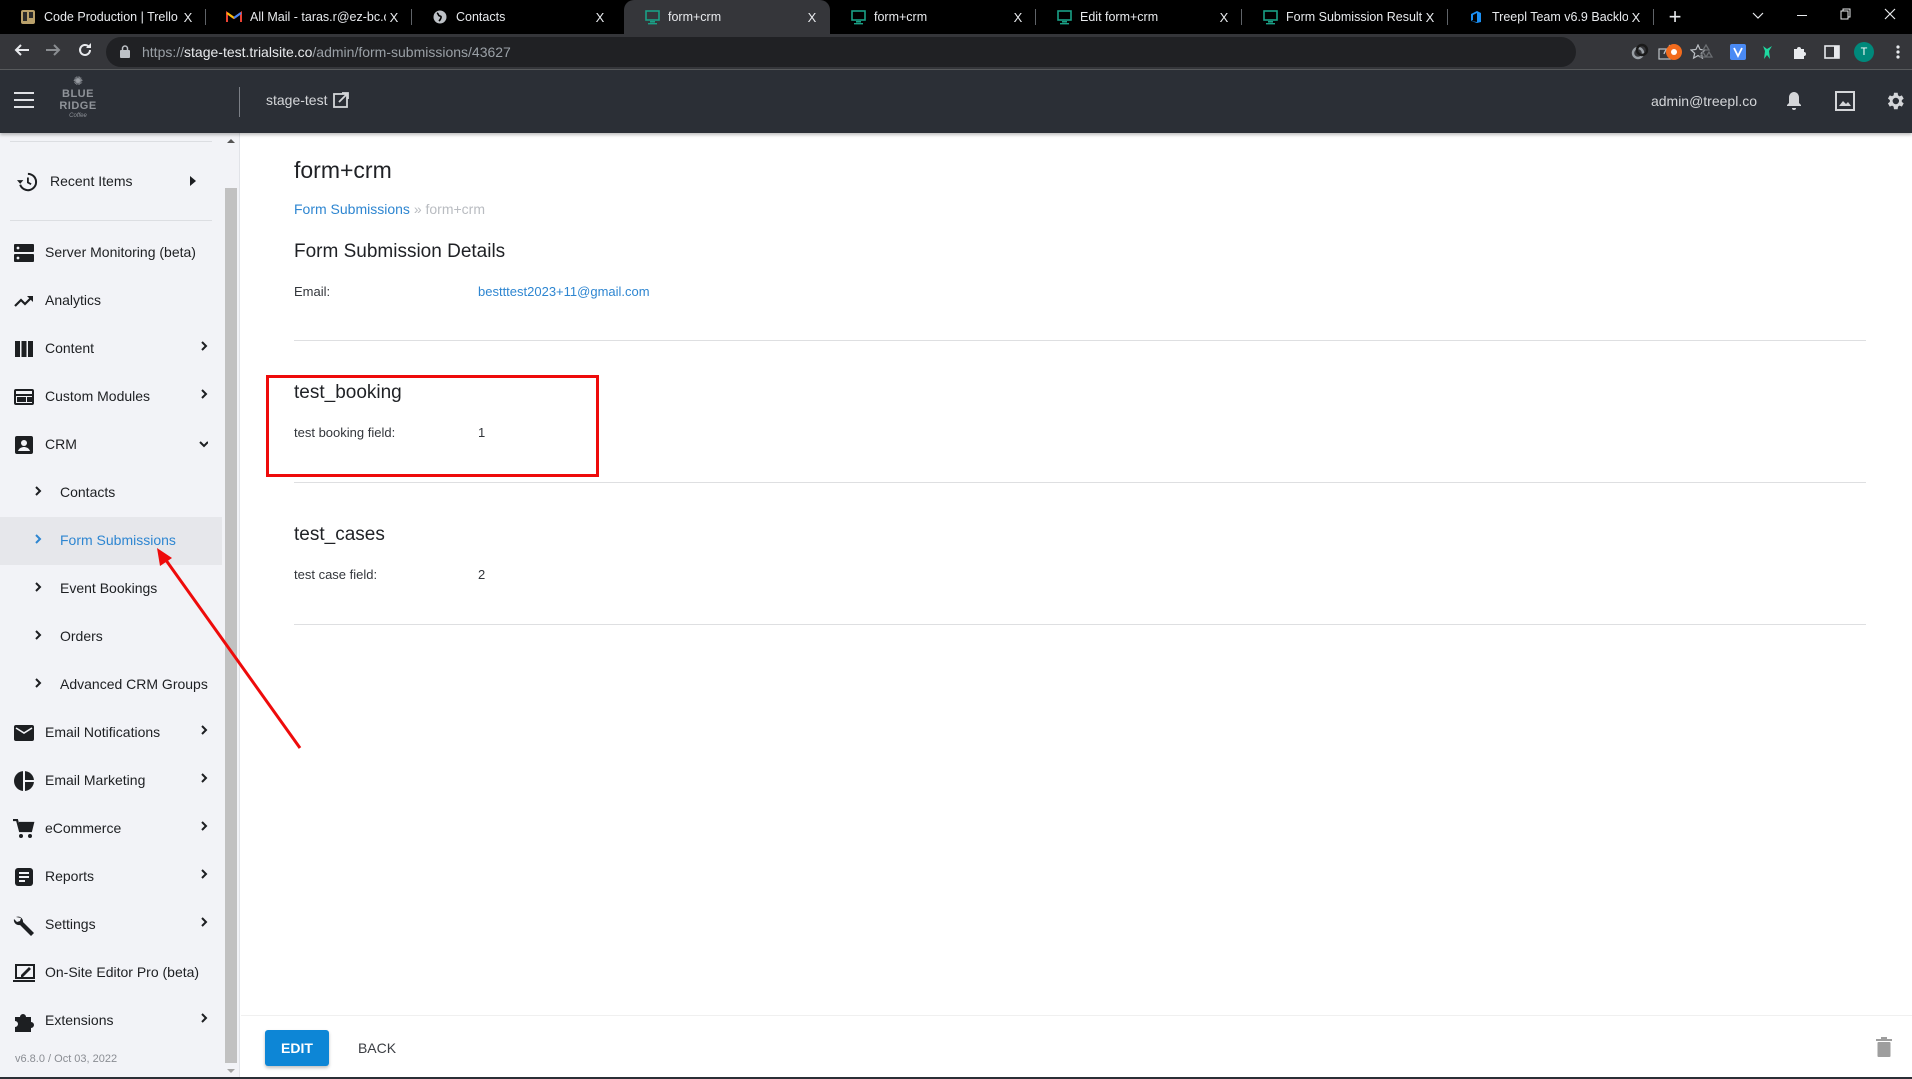  I want to click on sidebar-item-email-marketing: Email Marketing, so click(111, 781).